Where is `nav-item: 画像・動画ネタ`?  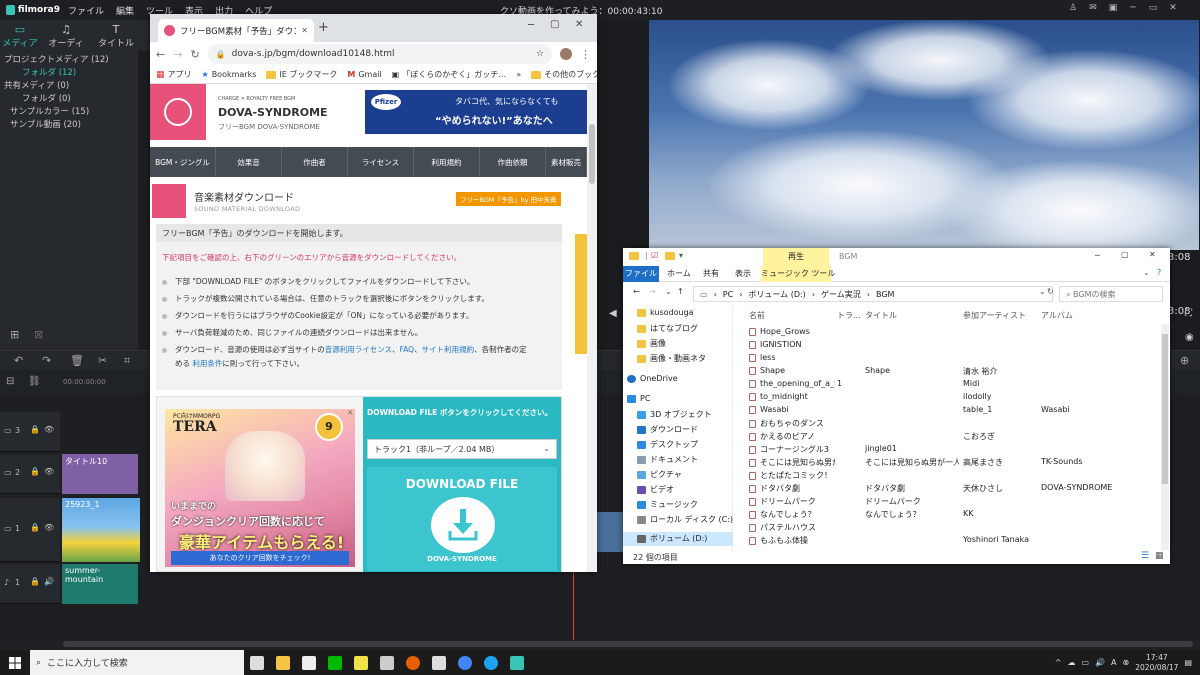
nav-item: 画像・動画ネタ is located at coordinates (671, 358).